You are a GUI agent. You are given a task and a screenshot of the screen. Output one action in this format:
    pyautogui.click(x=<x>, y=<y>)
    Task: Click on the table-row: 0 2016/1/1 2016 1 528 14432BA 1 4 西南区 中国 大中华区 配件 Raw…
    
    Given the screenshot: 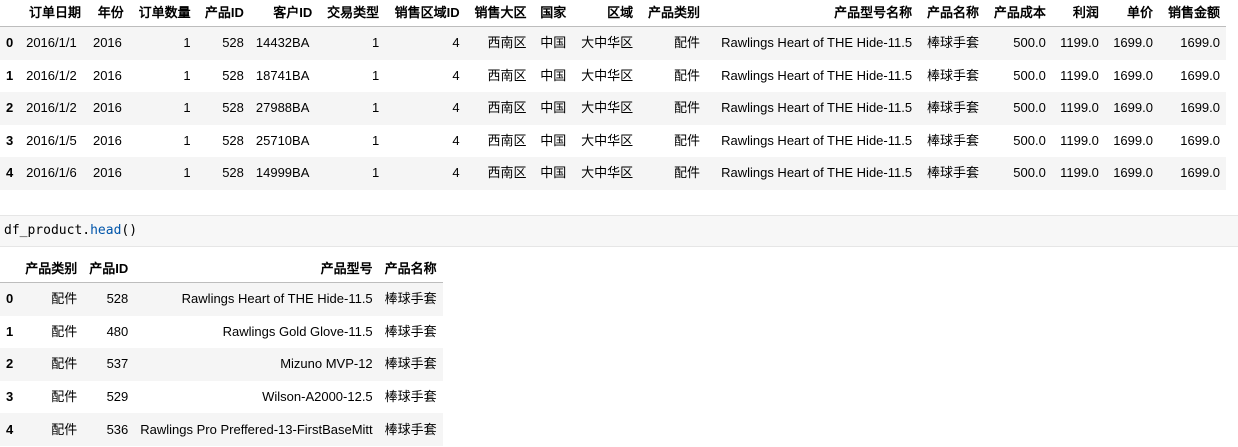 What is the action you would take?
    pyautogui.click(x=613, y=43)
    